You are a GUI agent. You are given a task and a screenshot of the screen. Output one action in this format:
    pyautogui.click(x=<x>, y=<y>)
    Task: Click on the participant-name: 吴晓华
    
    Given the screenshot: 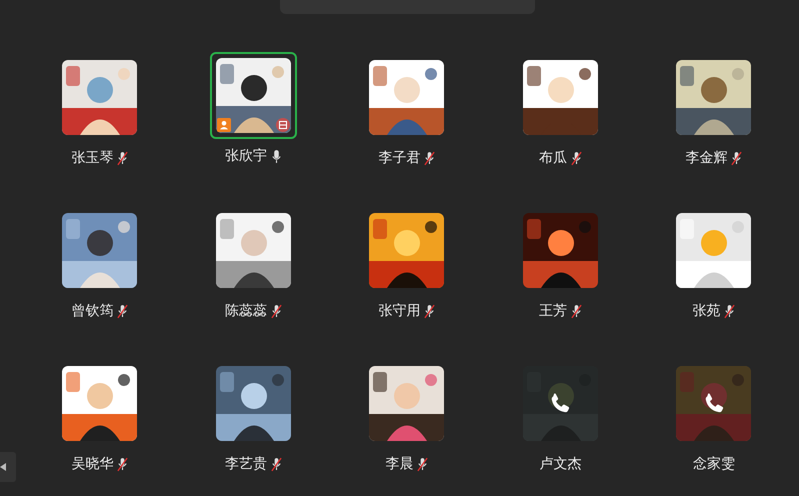 What is the action you would take?
    pyautogui.click(x=92, y=464)
    